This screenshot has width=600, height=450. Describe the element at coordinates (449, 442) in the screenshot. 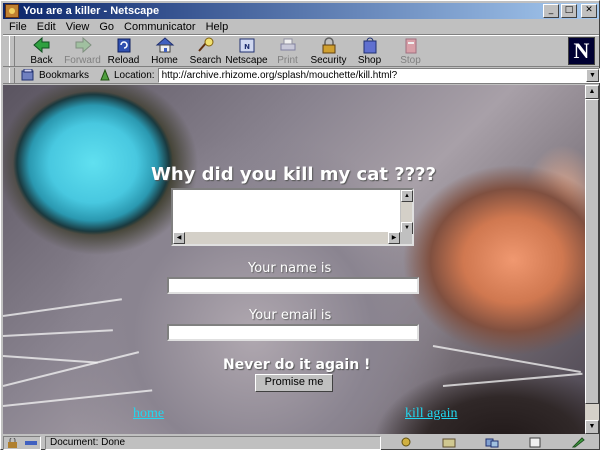

I see `mail-icon` at that location.